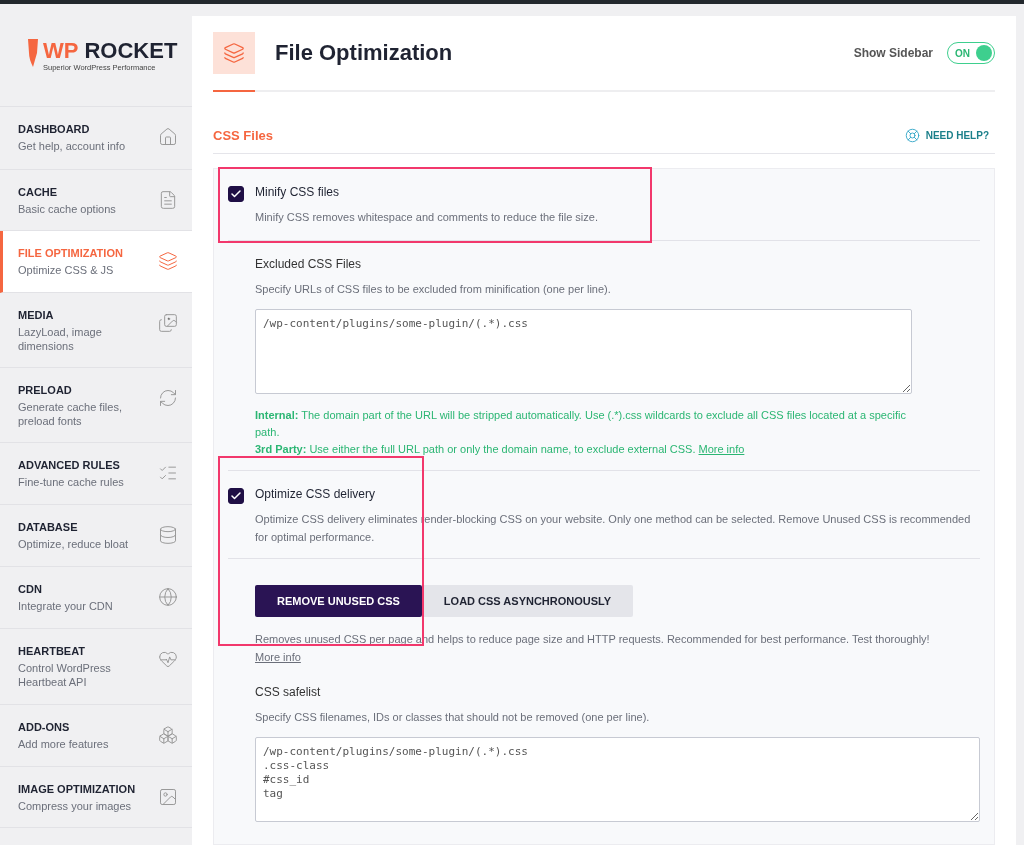 The width and height of the screenshot is (1024, 845). What do you see at coordinates (168, 137) in the screenshot?
I see `home-icon` at bounding box center [168, 137].